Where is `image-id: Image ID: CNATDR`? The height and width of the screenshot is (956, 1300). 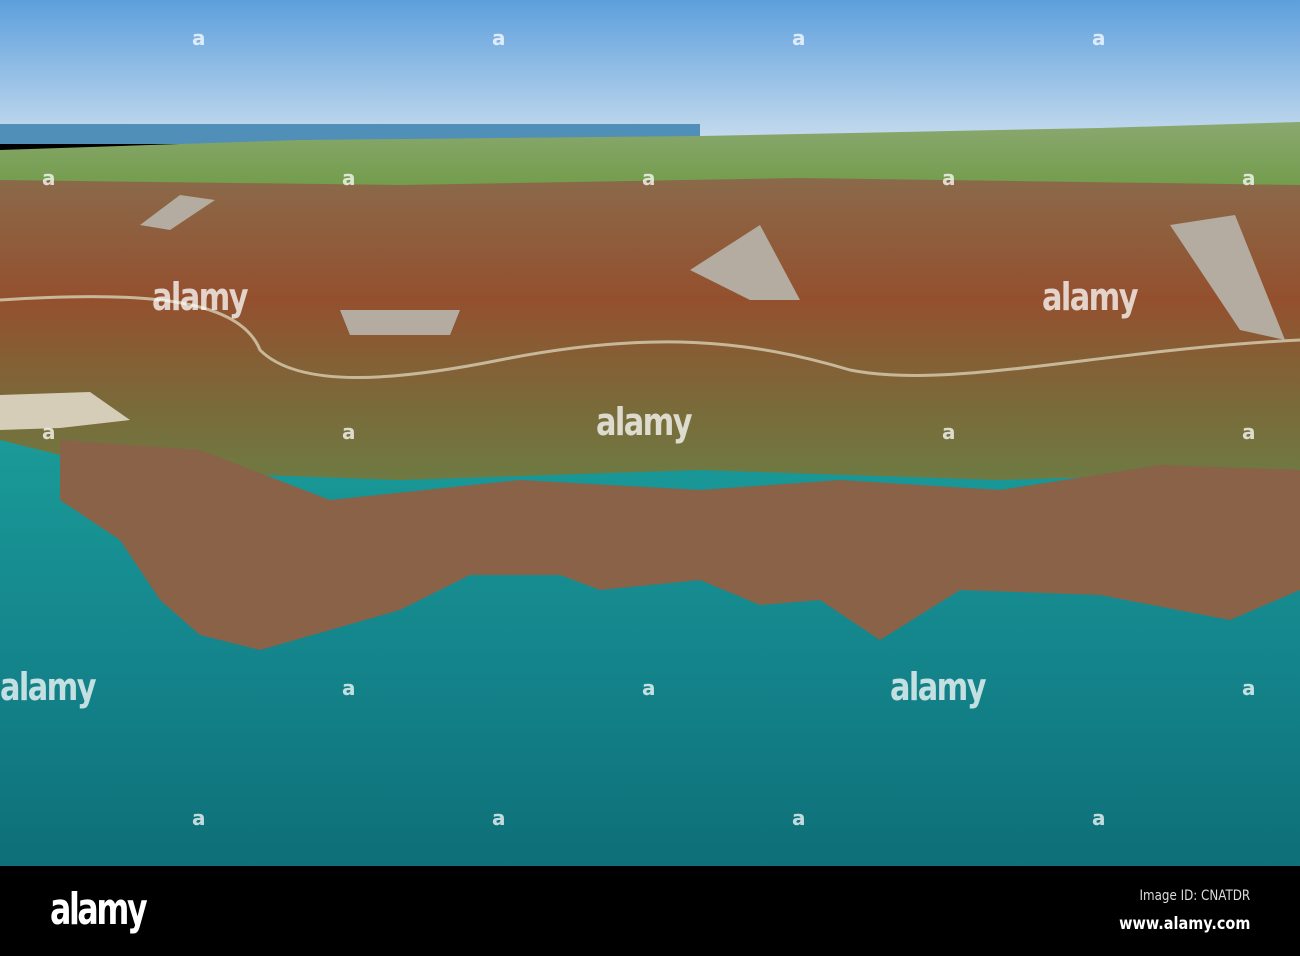 image-id: Image ID: CNATDR is located at coordinates (1194, 896).